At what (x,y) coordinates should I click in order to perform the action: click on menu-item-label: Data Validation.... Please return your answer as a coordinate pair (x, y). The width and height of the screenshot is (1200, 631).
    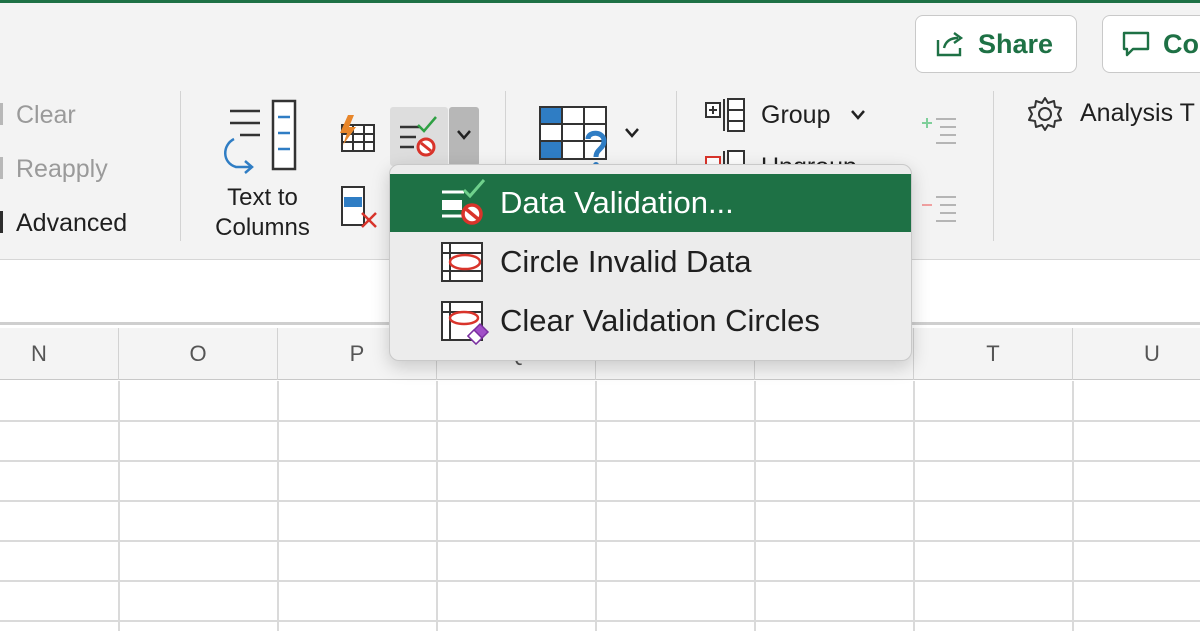
    Looking at the image, I should click on (617, 202).